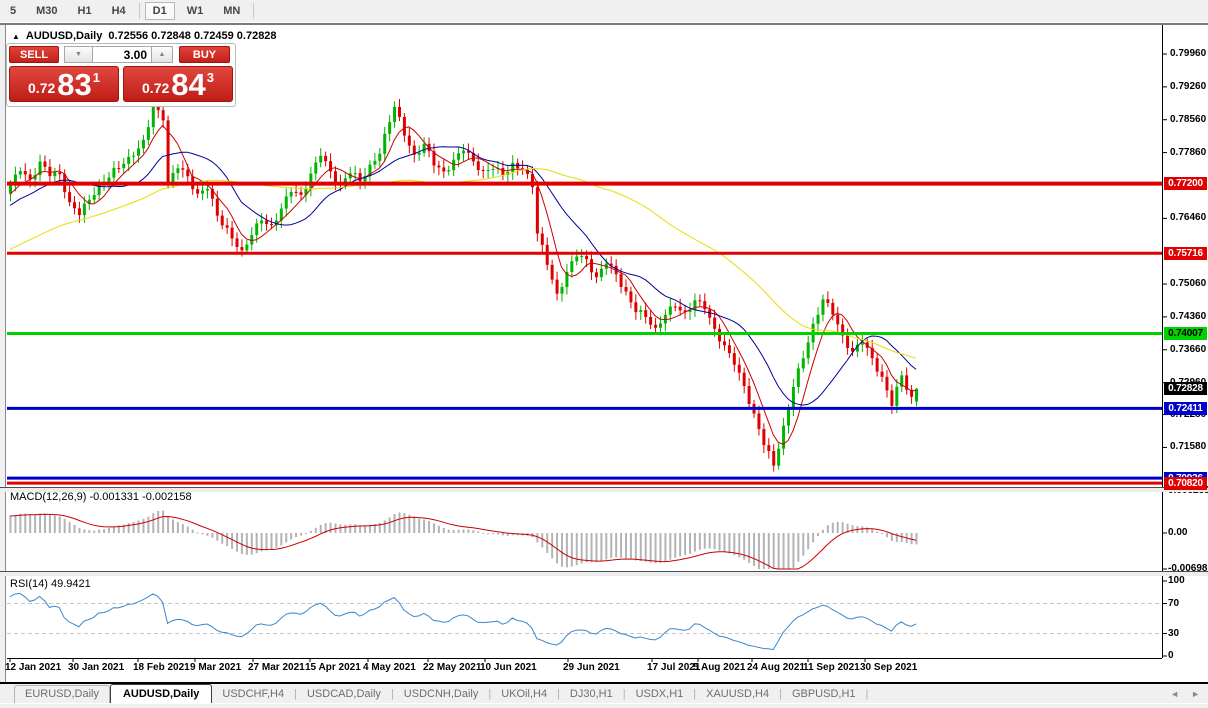  Describe the element at coordinates (231, 11) in the screenshot. I see `timeframe-button-mn: MN` at that location.